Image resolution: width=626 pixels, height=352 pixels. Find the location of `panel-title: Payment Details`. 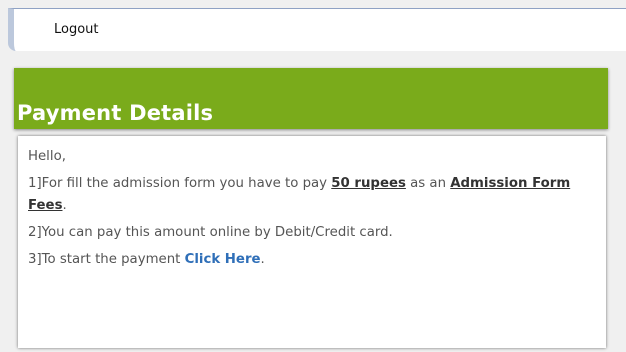

panel-title: Payment Details is located at coordinates (115, 113).